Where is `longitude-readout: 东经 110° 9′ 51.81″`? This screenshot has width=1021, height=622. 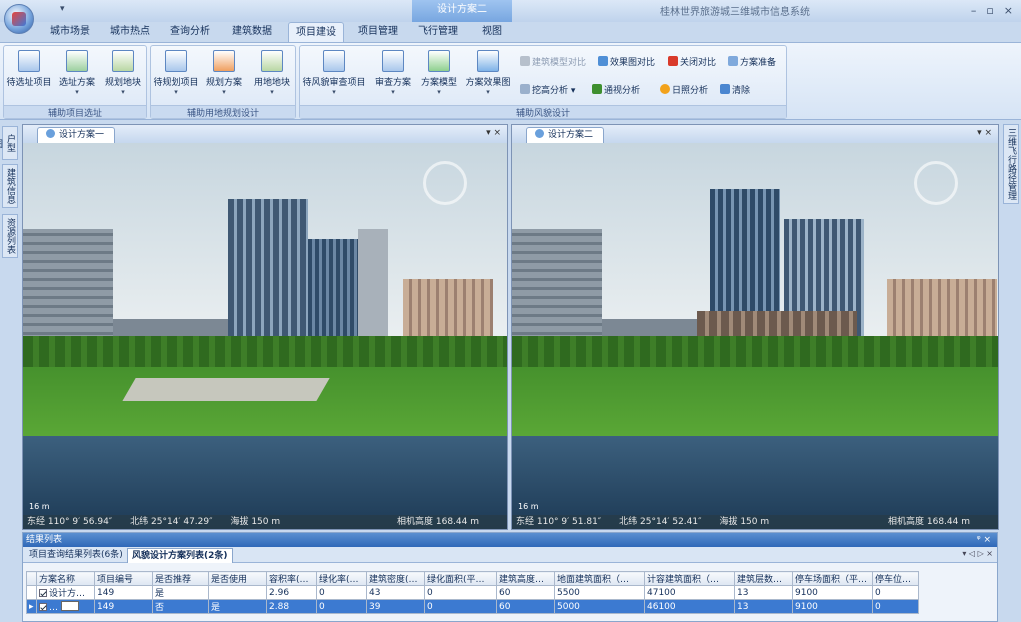
longitude-readout: 东经 110° 9′ 51.81″ is located at coordinates (559, 522).